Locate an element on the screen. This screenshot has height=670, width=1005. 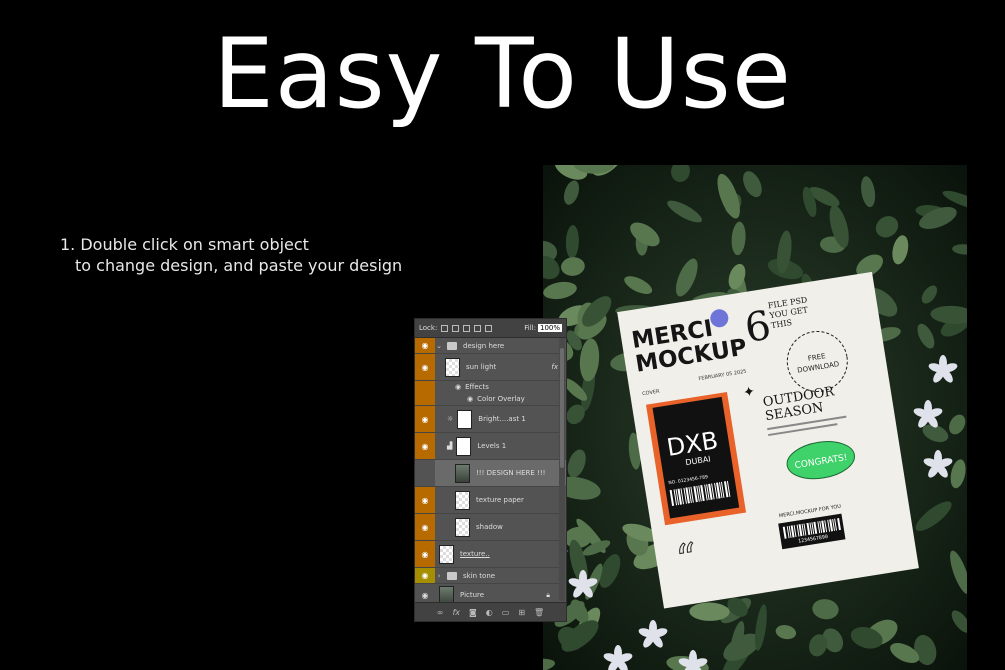
layer-texture: ◉ texture.. is located at coordinates (490, 554).